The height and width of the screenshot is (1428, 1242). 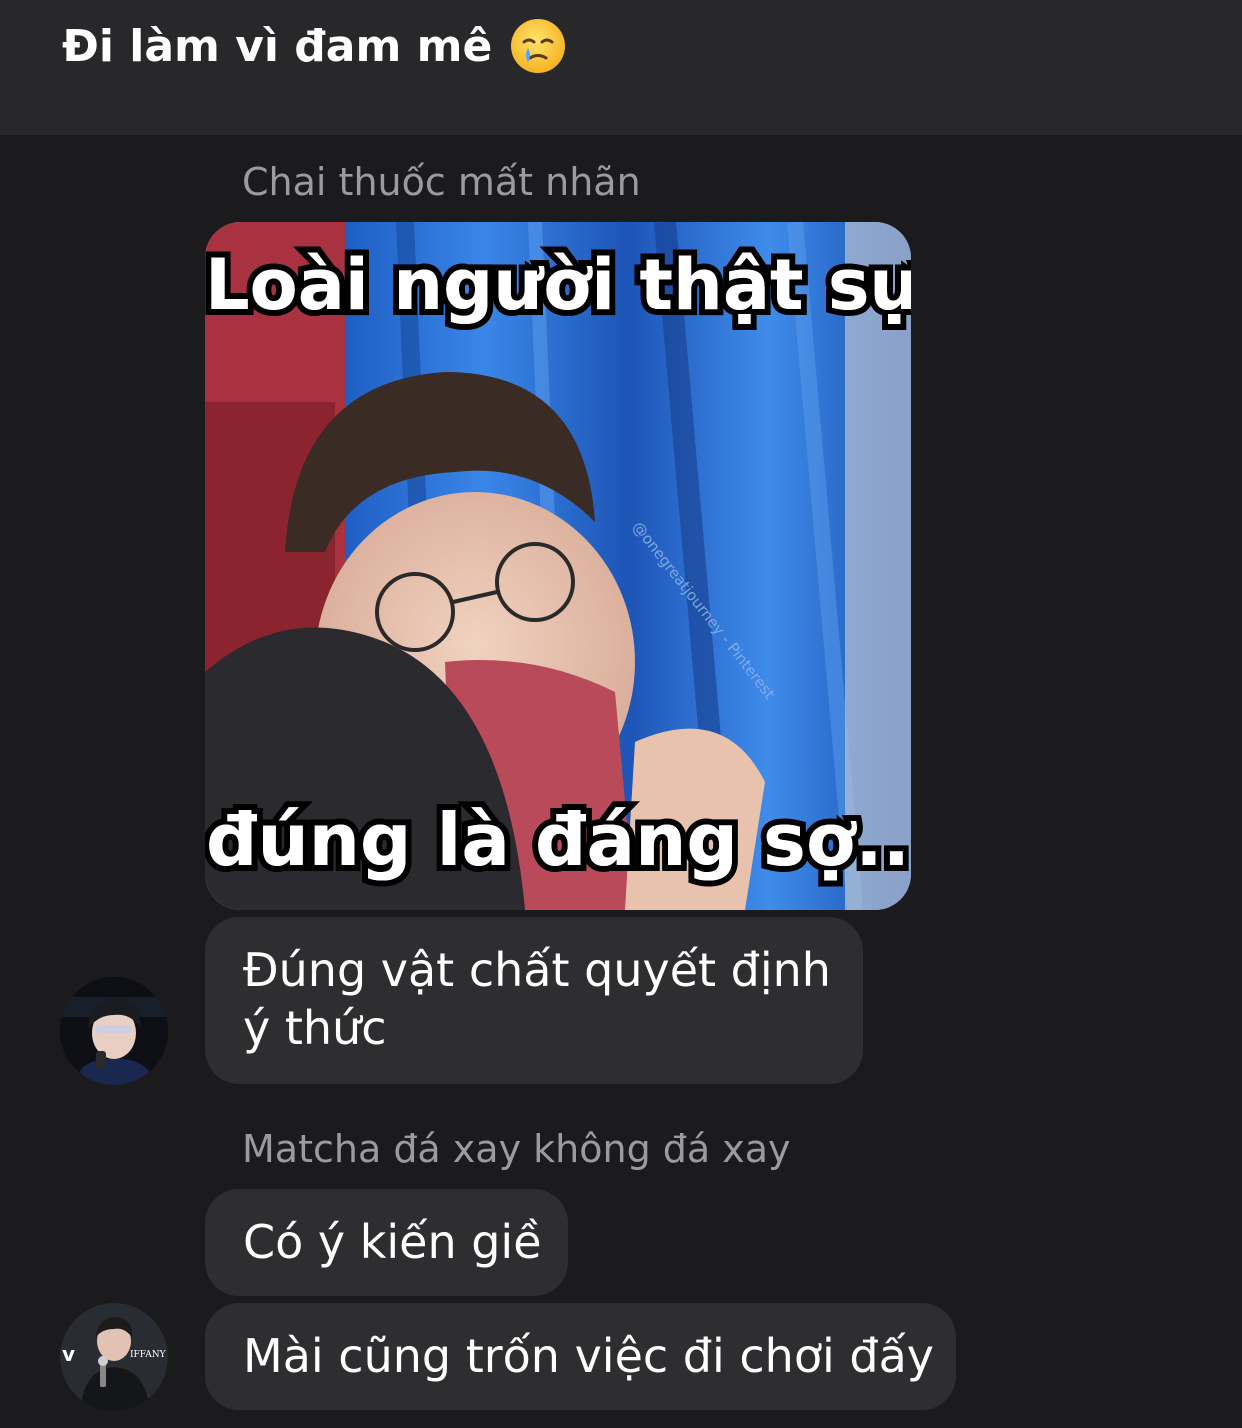 What do you see at coordinates (277, 46) in the screenshot?
I see `chat-title-text: Đi làm vì đam mê` at bounding box center [277, 46].